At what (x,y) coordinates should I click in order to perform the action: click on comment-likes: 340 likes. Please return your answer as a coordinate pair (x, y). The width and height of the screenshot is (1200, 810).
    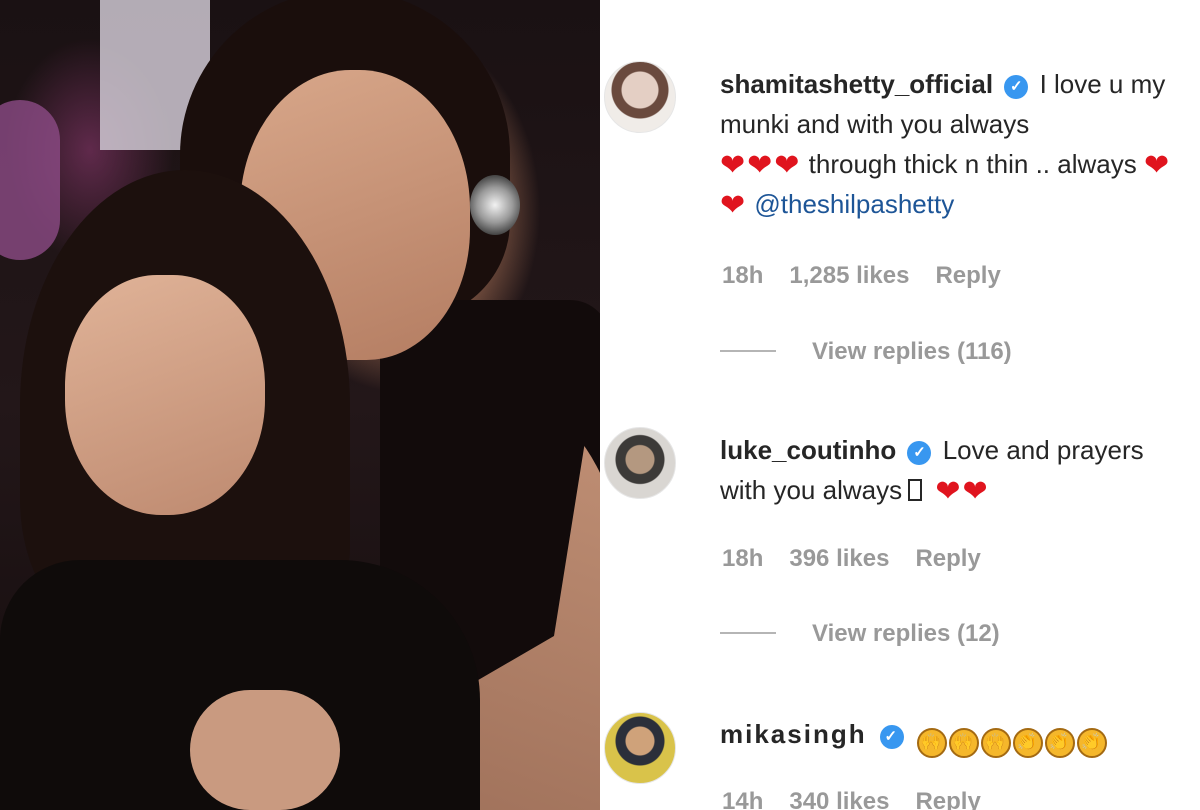
    Looking at the image, I should click on (839, 799).